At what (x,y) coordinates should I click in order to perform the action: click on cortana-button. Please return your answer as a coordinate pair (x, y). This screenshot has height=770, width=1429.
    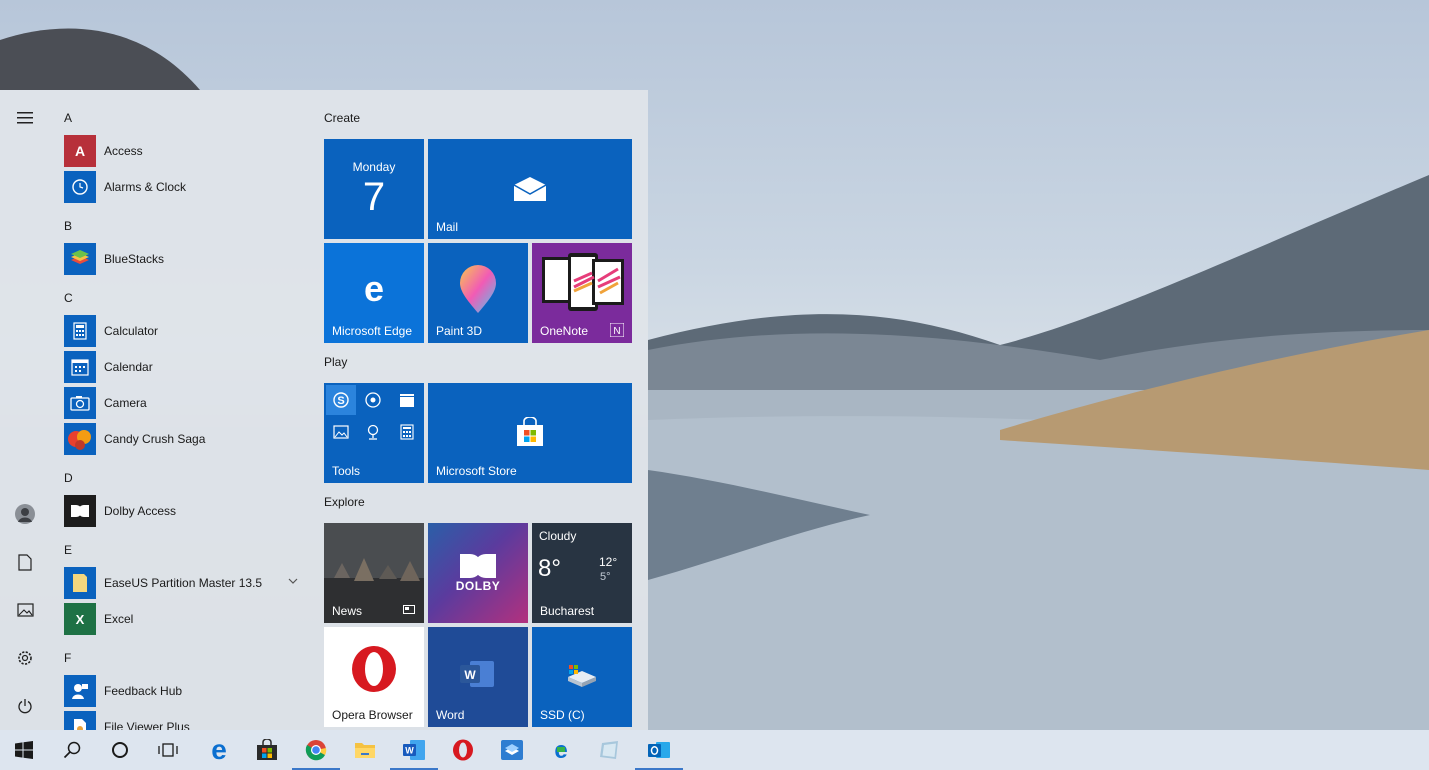
    Looking at the image, I should click on (120, 750).